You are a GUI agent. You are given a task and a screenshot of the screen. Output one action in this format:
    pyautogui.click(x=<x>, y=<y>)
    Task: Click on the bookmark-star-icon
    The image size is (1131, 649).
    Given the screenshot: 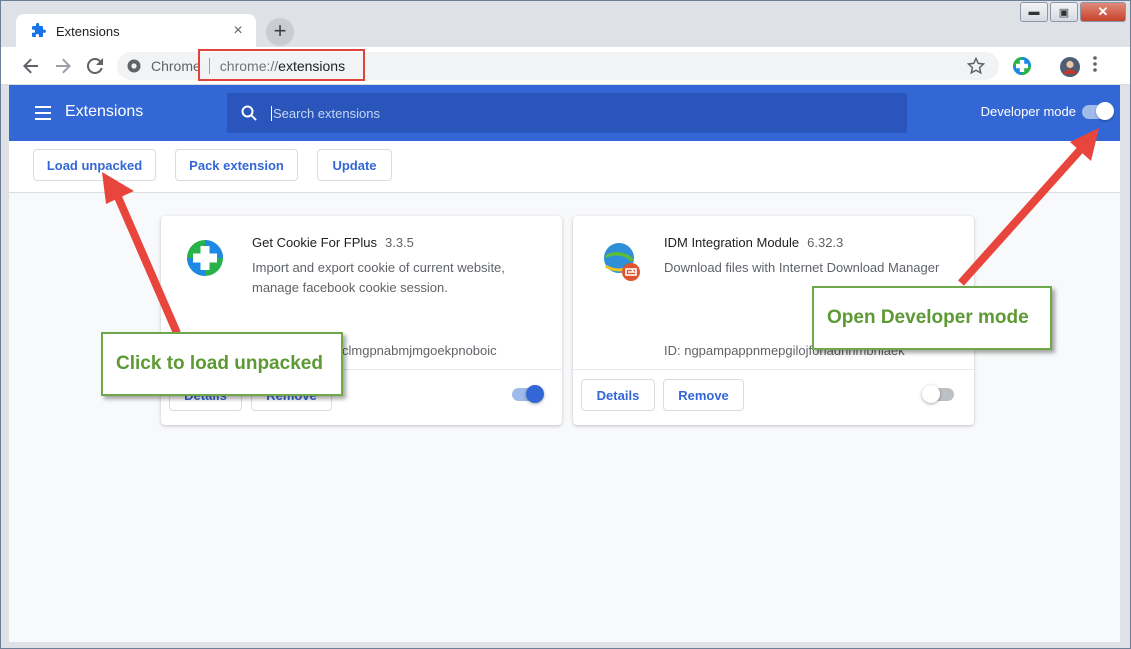 What is the action you would take?
    pyautogui.click(x=976, y=68)
    